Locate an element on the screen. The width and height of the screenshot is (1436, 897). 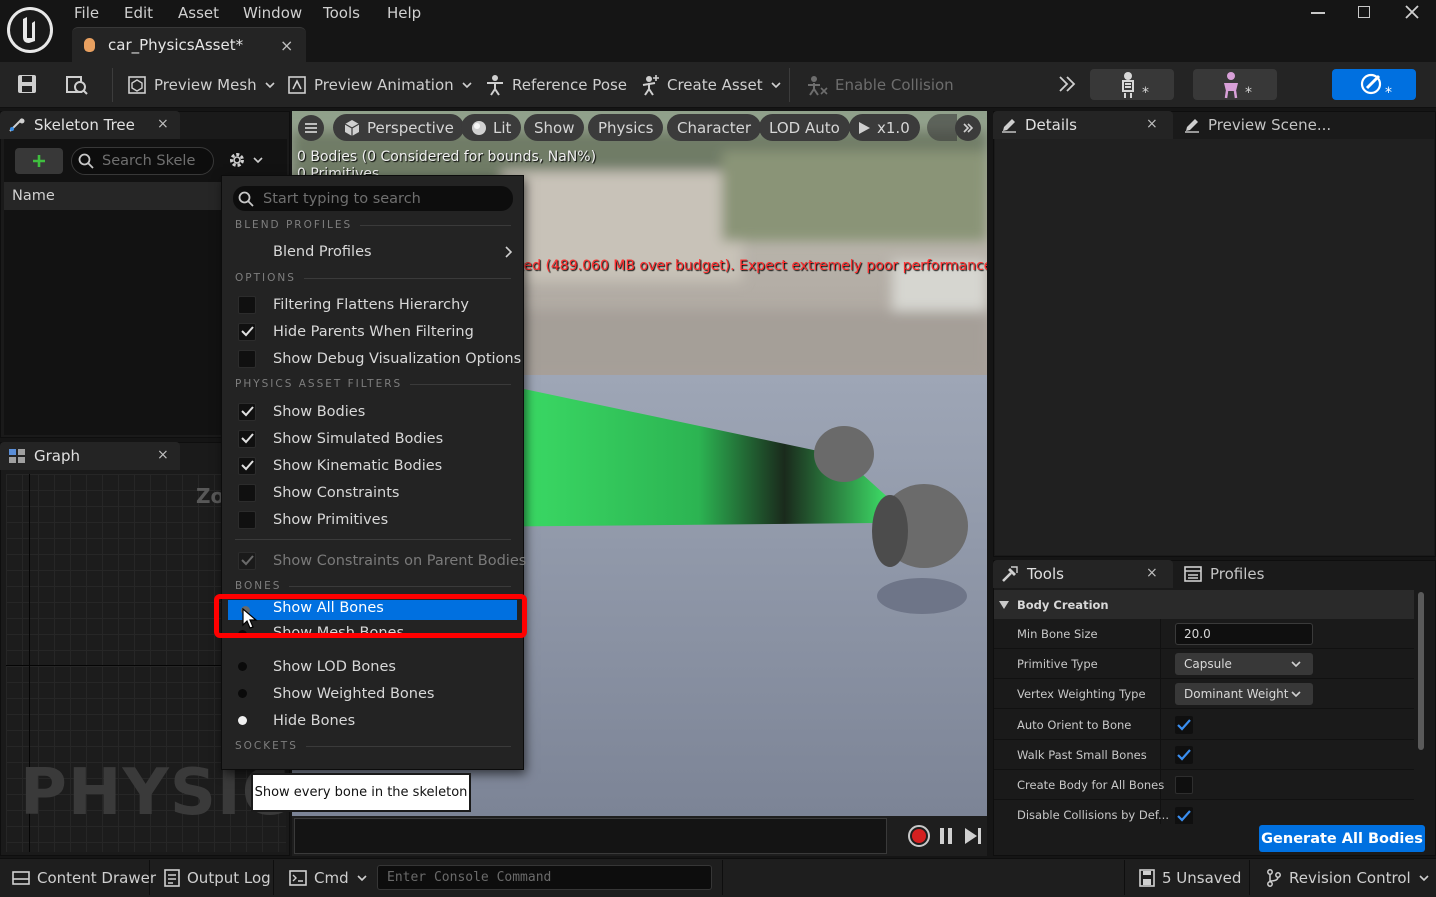
unsaved-button: 5 Unsaved is located at coordinates (1190, 877).